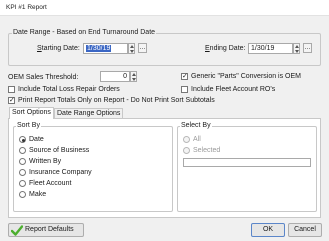  I want to click on sort-by-option-label: Fleet Account, so click(50, 183).